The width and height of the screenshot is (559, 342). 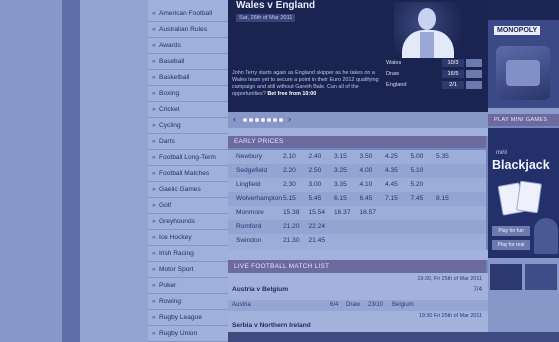 What do you see at coordinates (167, 141) in the screenshot?
I see `sidebar-item-label: Darts` at bounding box center [167, 141].